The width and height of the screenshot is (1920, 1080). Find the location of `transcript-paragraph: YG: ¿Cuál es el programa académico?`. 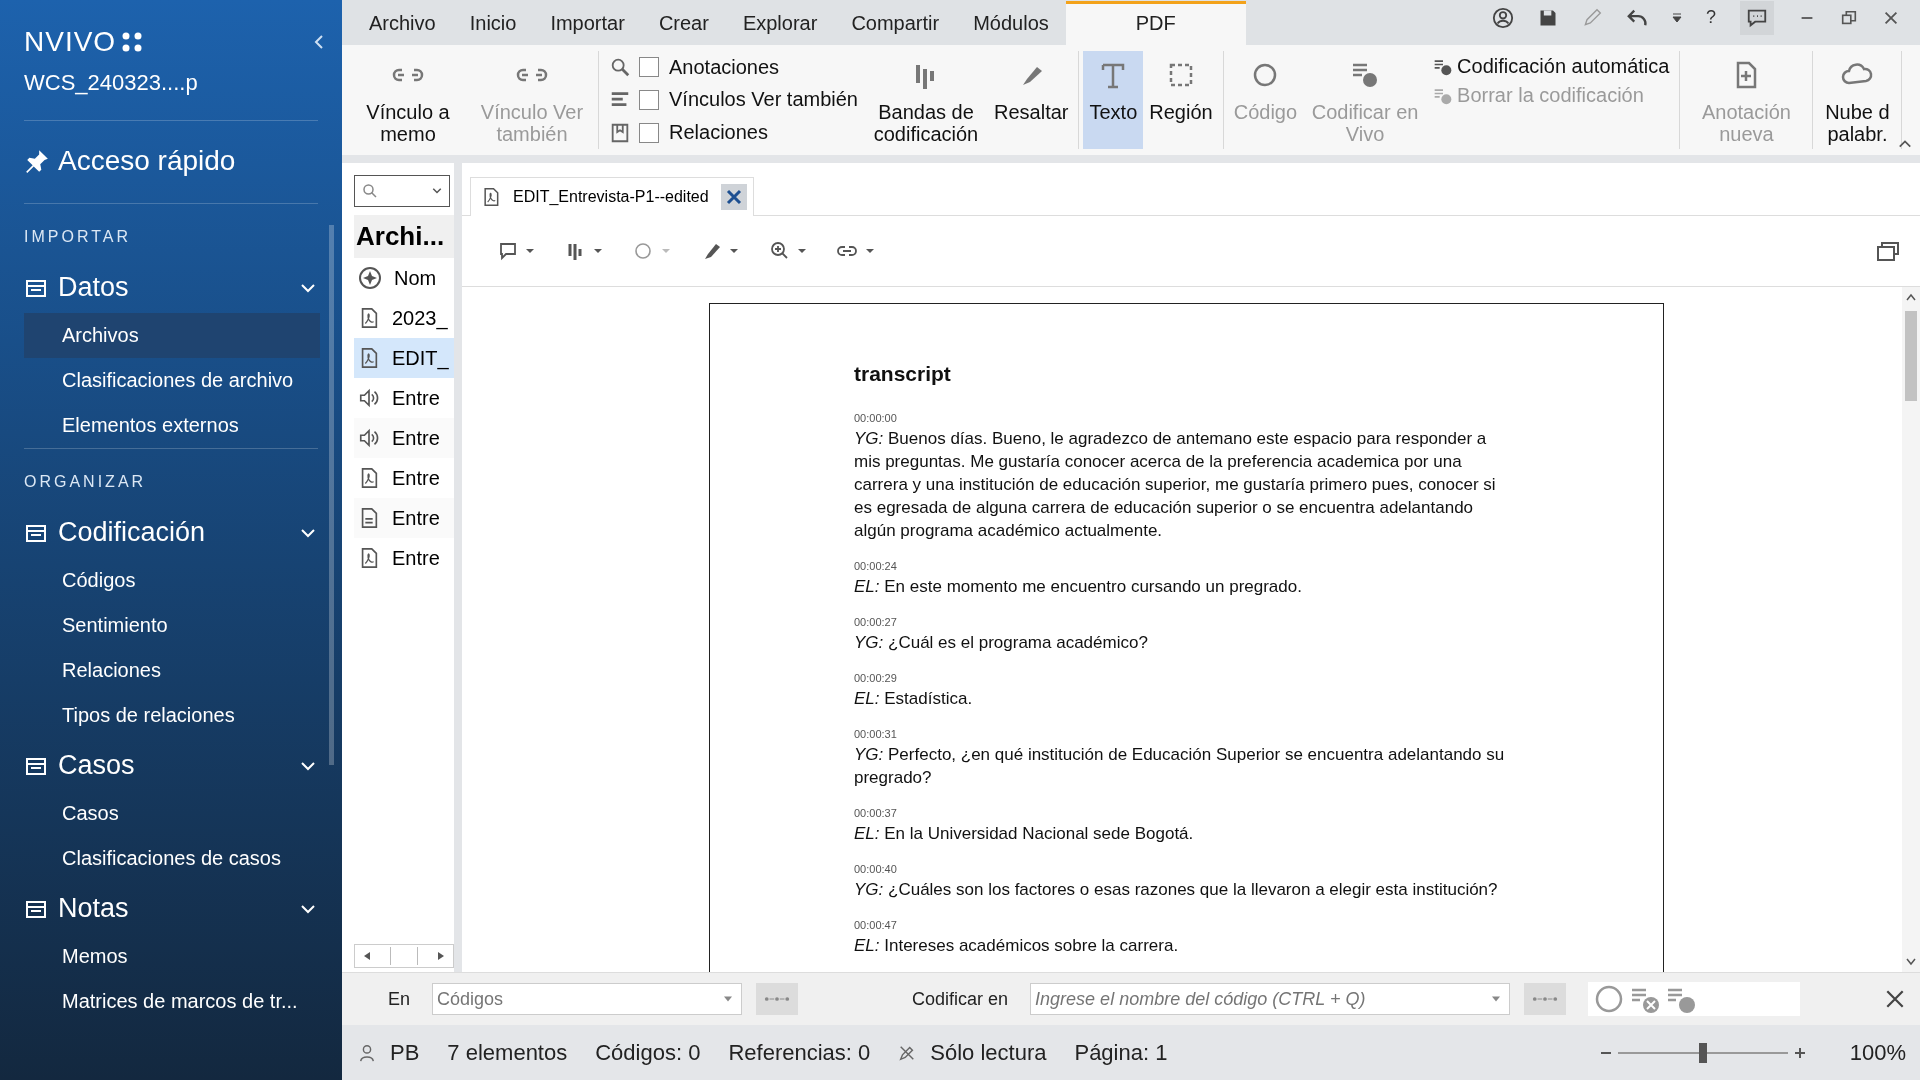

transcript-paragraph: YG: ¿Cuál es el programa académico? is located at coordinates (1001, 643).